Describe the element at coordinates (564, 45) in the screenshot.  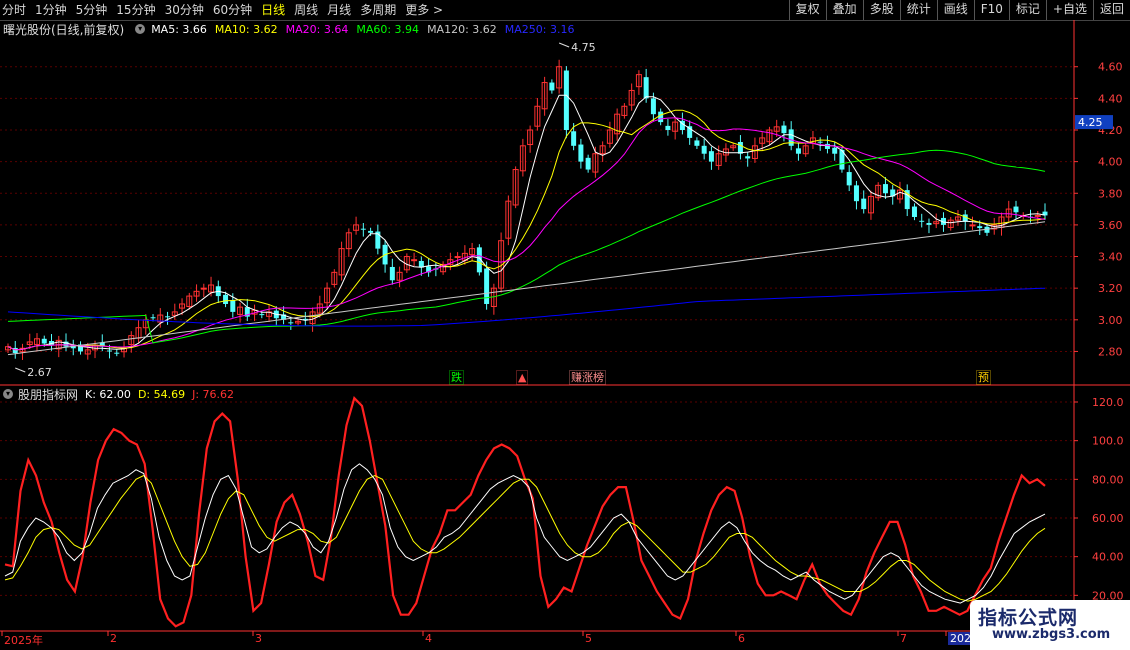
I see `high-marker` at that location.